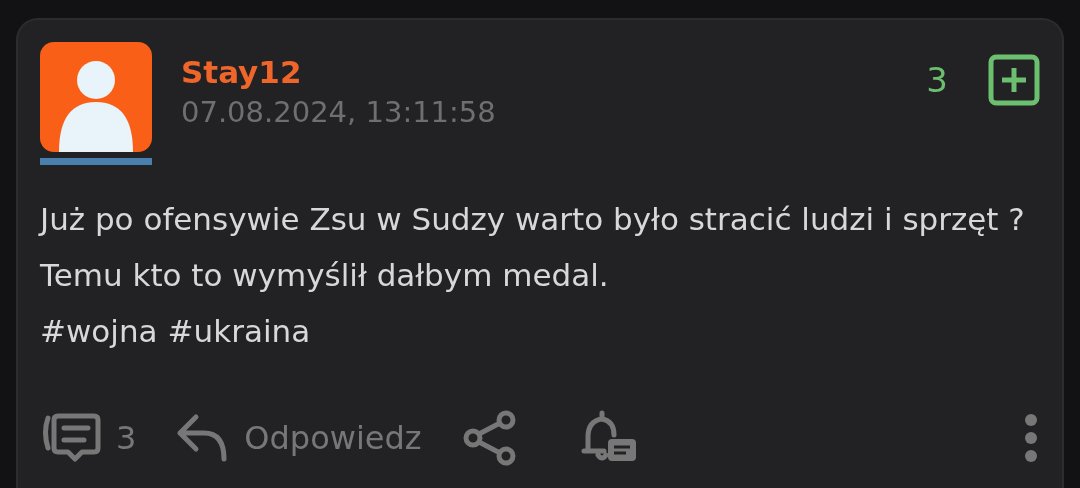  I want to click on avatar-icon, so click(96, 97).